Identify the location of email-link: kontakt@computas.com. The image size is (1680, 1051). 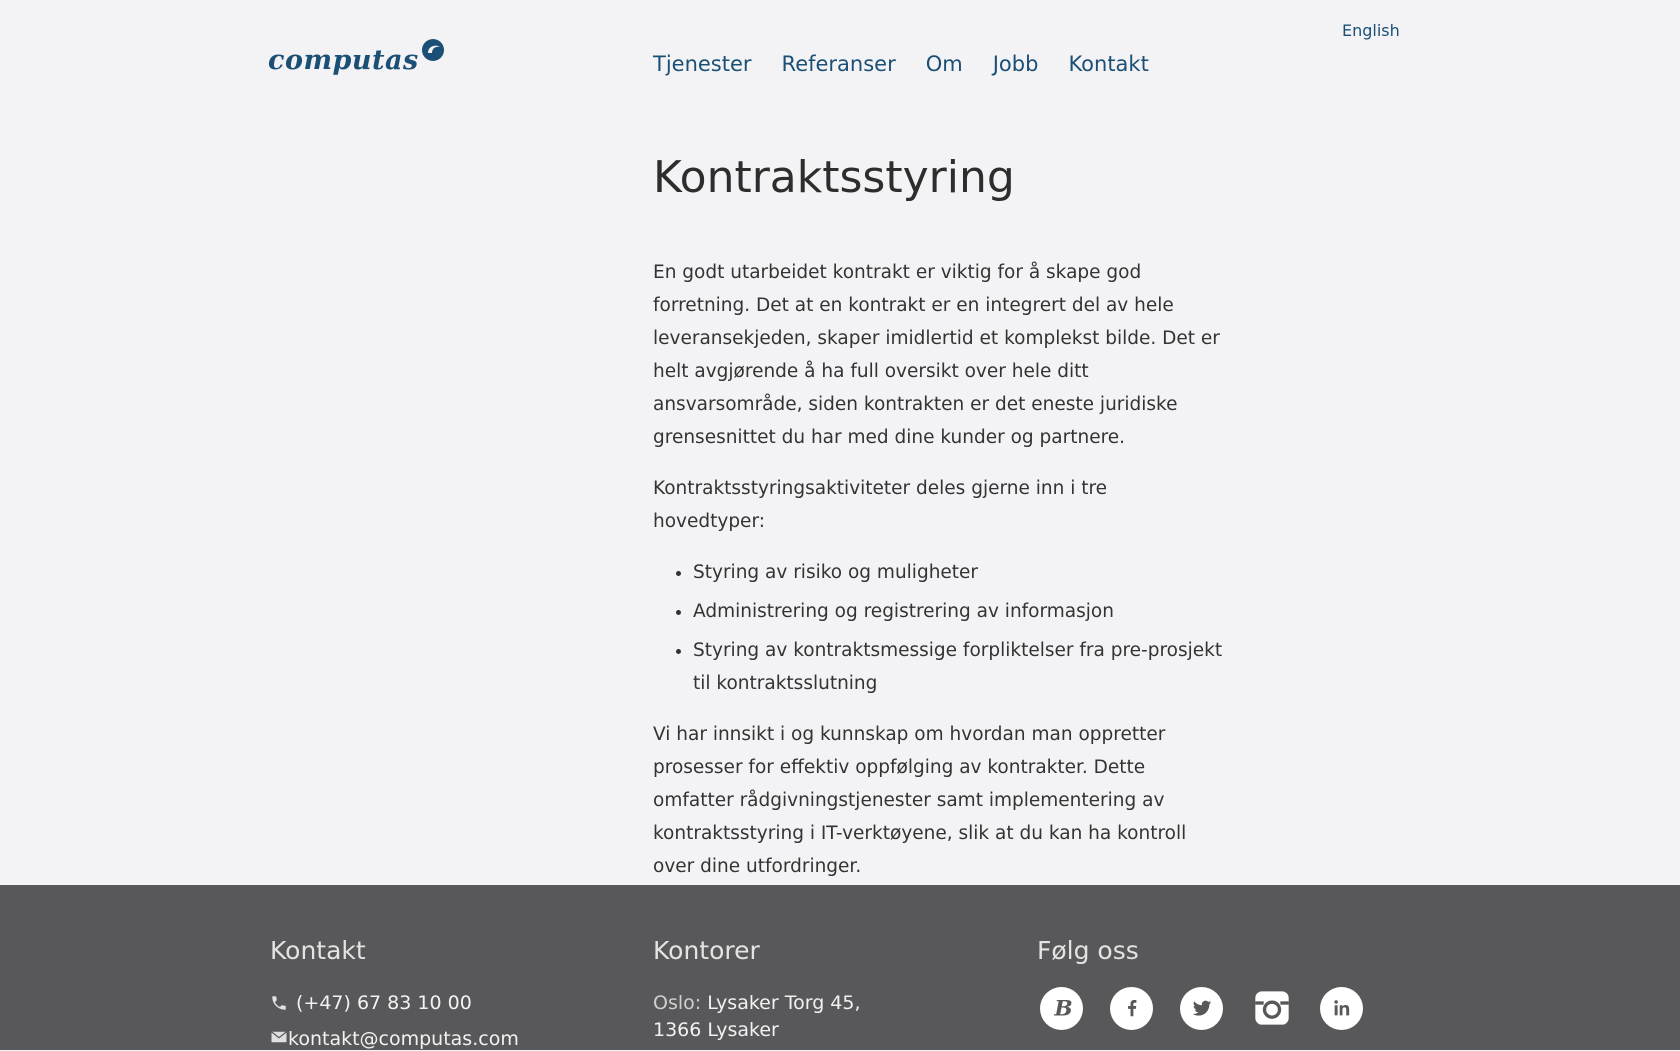
(394, 1039).